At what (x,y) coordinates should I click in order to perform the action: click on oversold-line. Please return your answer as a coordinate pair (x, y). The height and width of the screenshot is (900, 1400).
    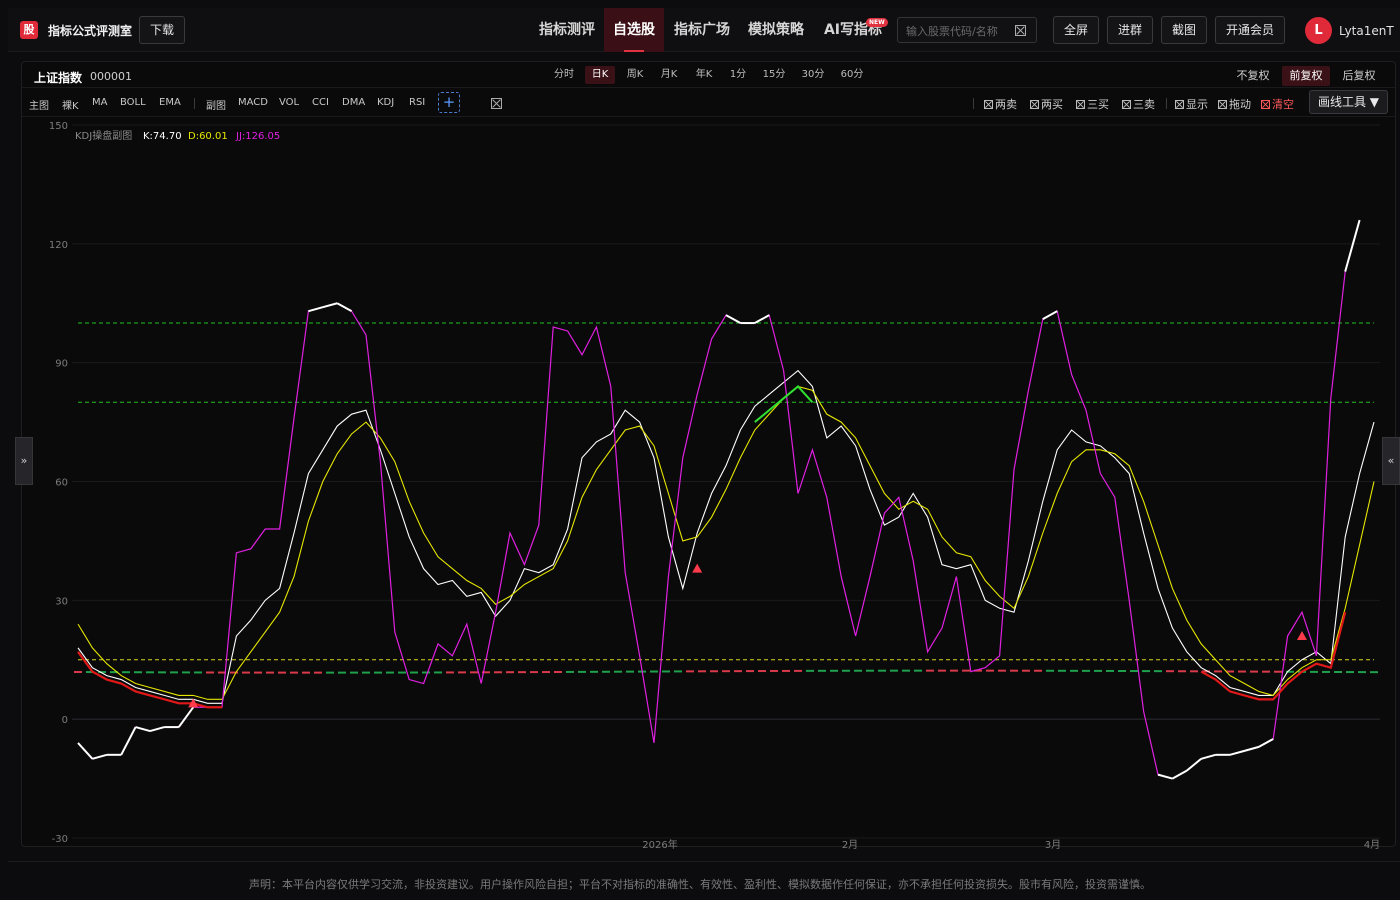
    Looking at the image, I should click on (1273, 656).